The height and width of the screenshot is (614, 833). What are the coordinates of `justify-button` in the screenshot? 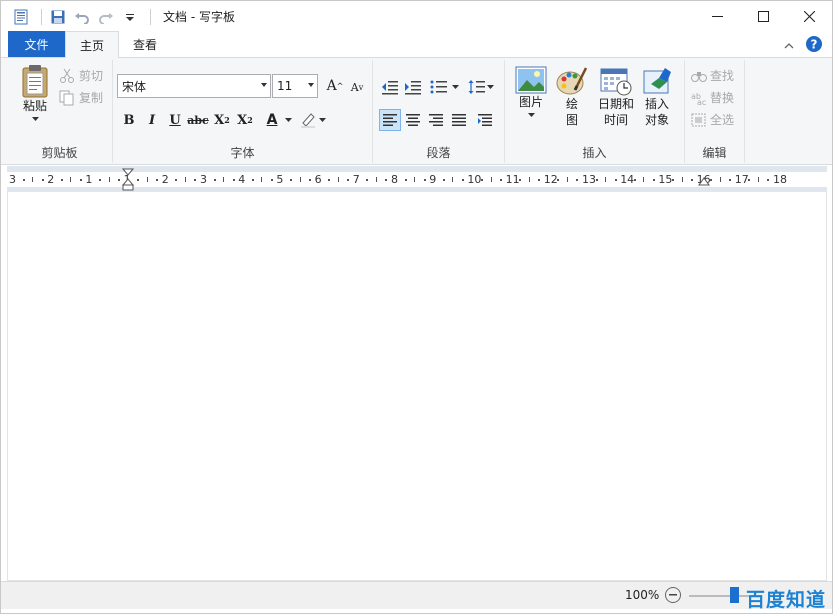 It's located at (459, 120).